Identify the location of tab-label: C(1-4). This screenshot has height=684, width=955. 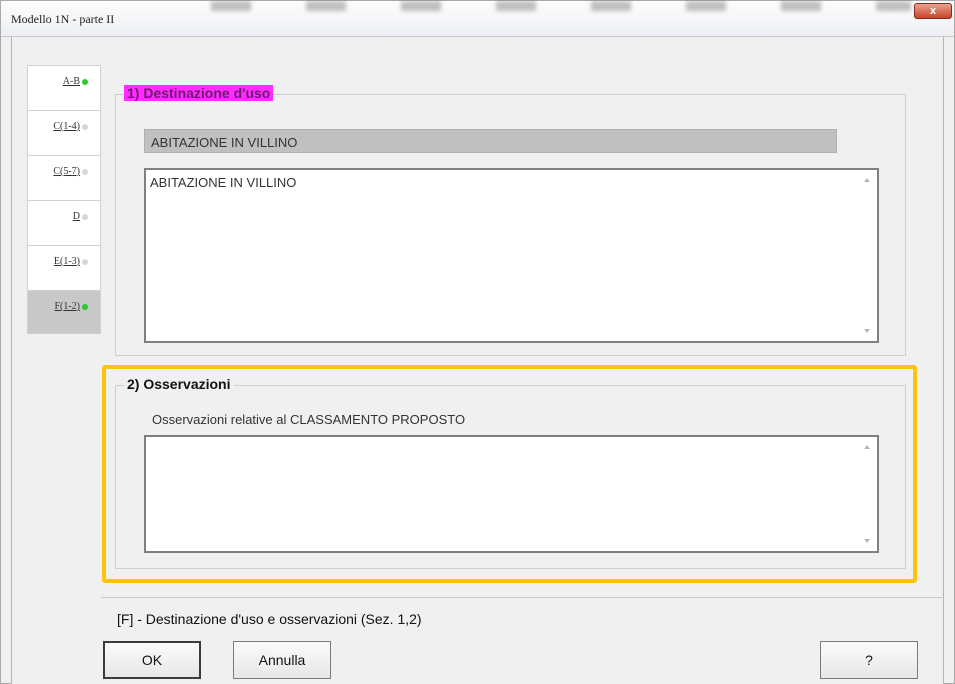
(66, 126).